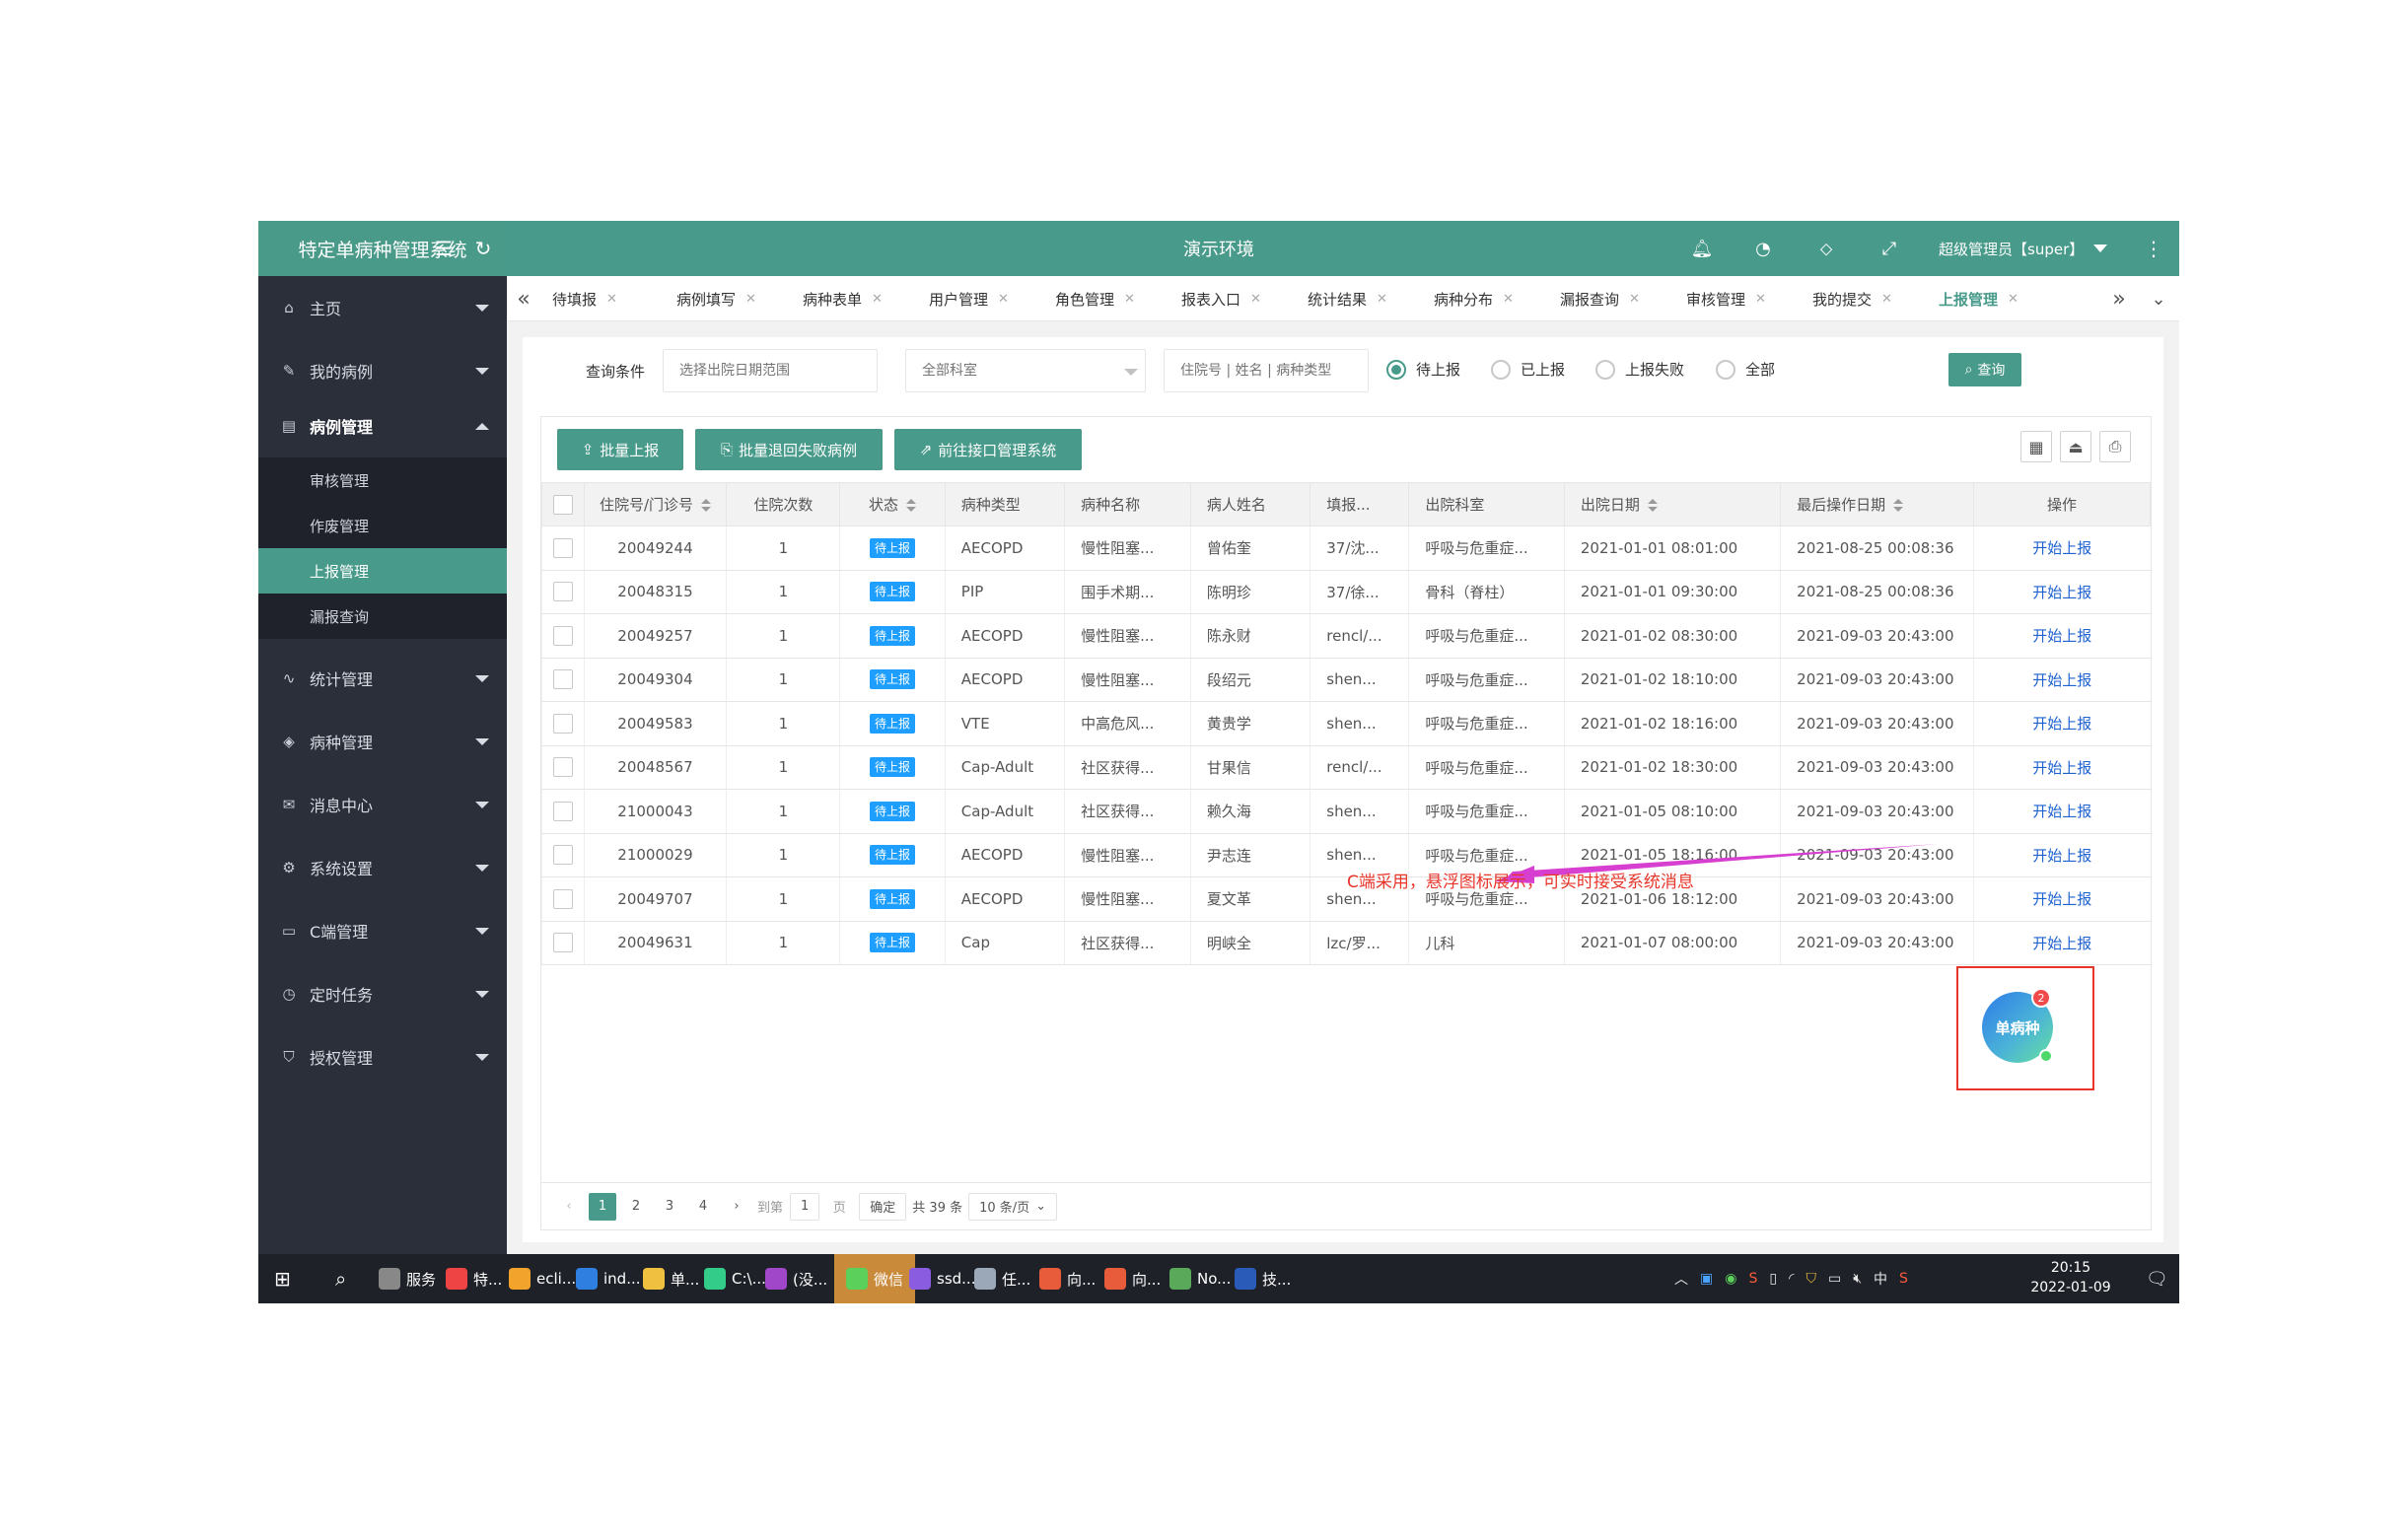  Describe the element at coordinates (883, 1206) in the screenshot. I see `goto-confirm-button: 确定` at that location.